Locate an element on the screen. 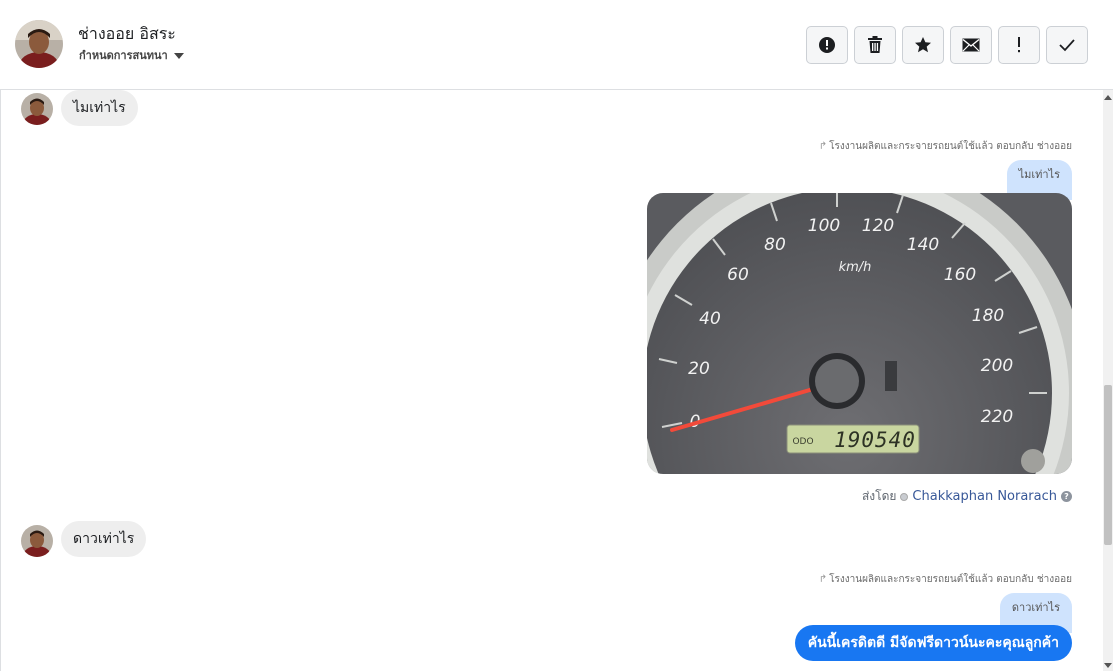 The image size is (1113, 671). assign-conversation-dropdown: กำหนดการสนทนา is located at coordinates (131, 55).